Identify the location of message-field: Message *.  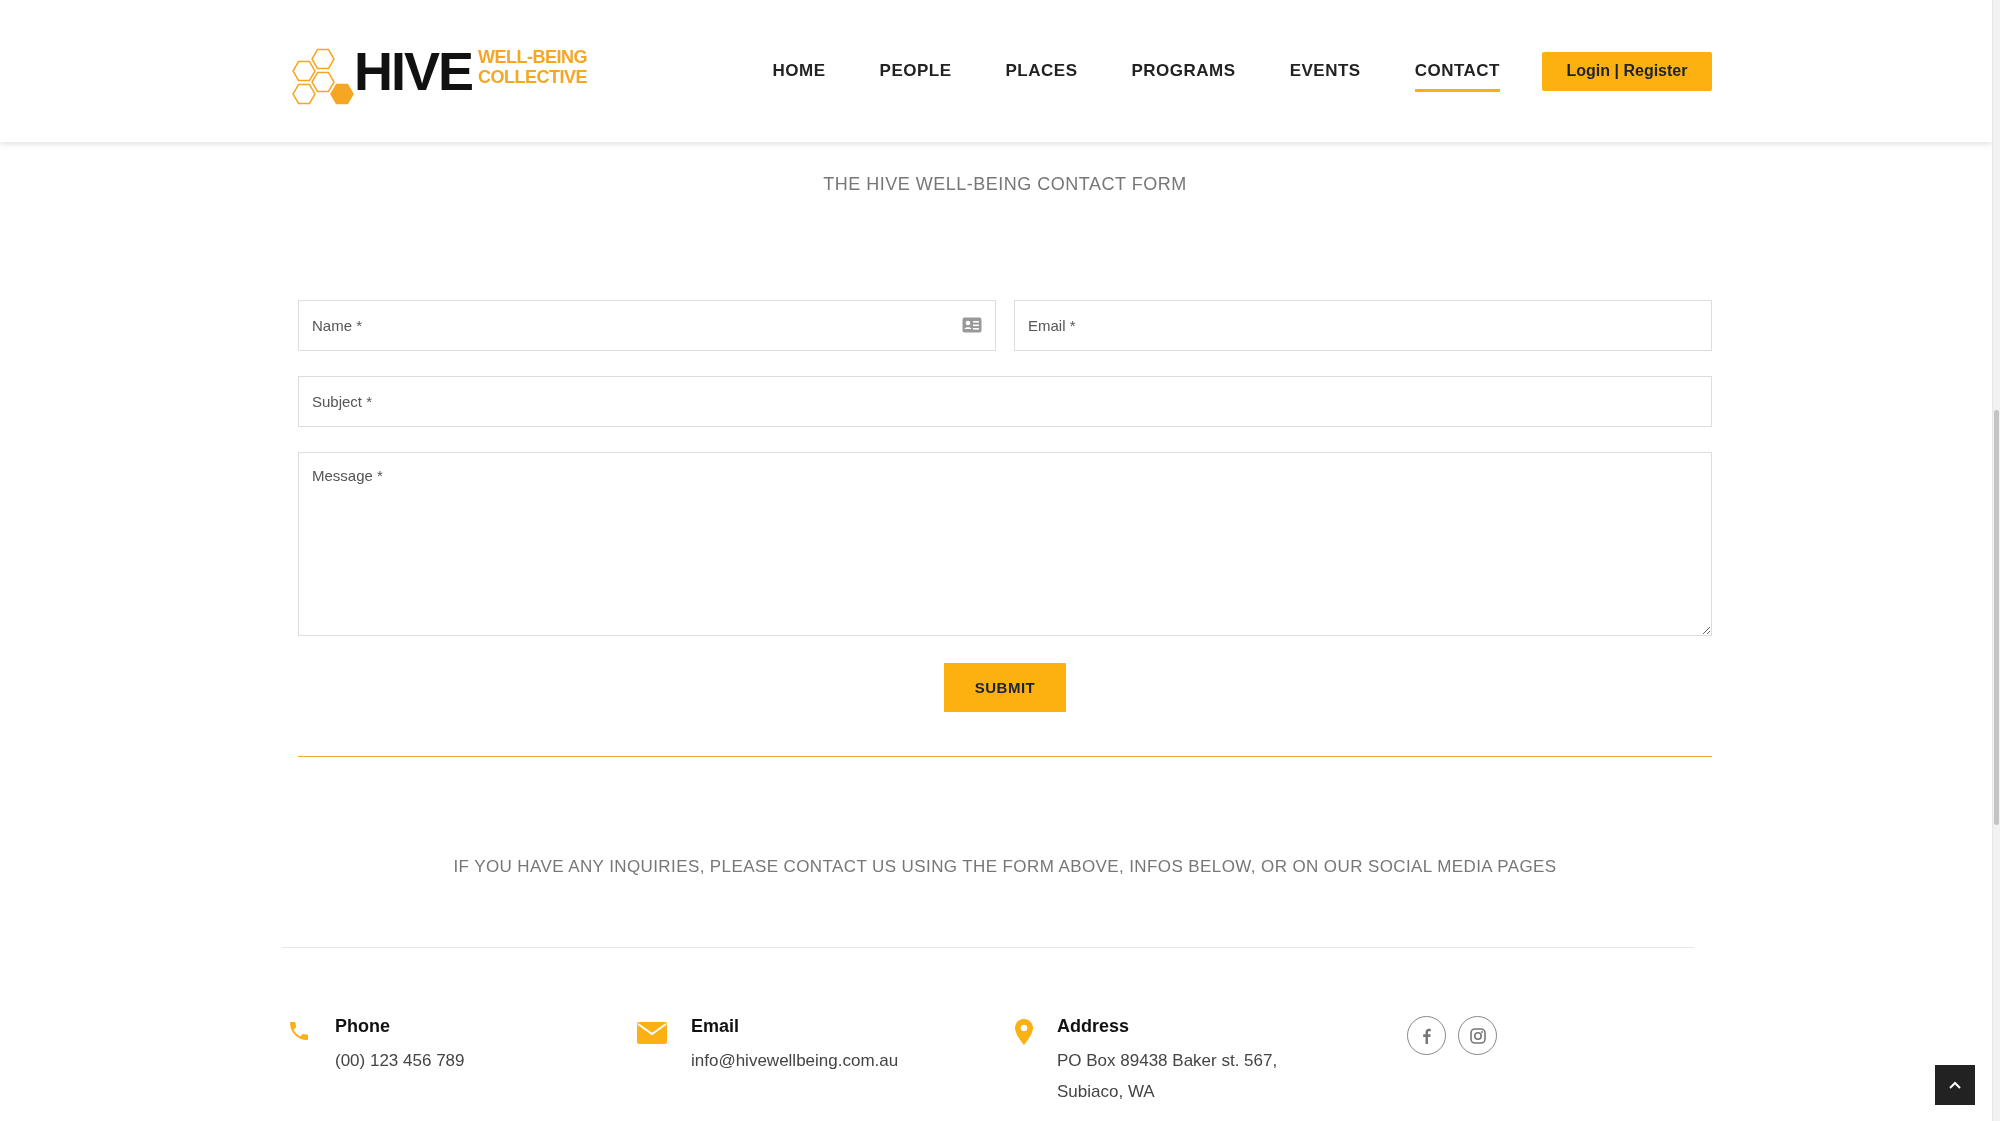
(1005, 544).